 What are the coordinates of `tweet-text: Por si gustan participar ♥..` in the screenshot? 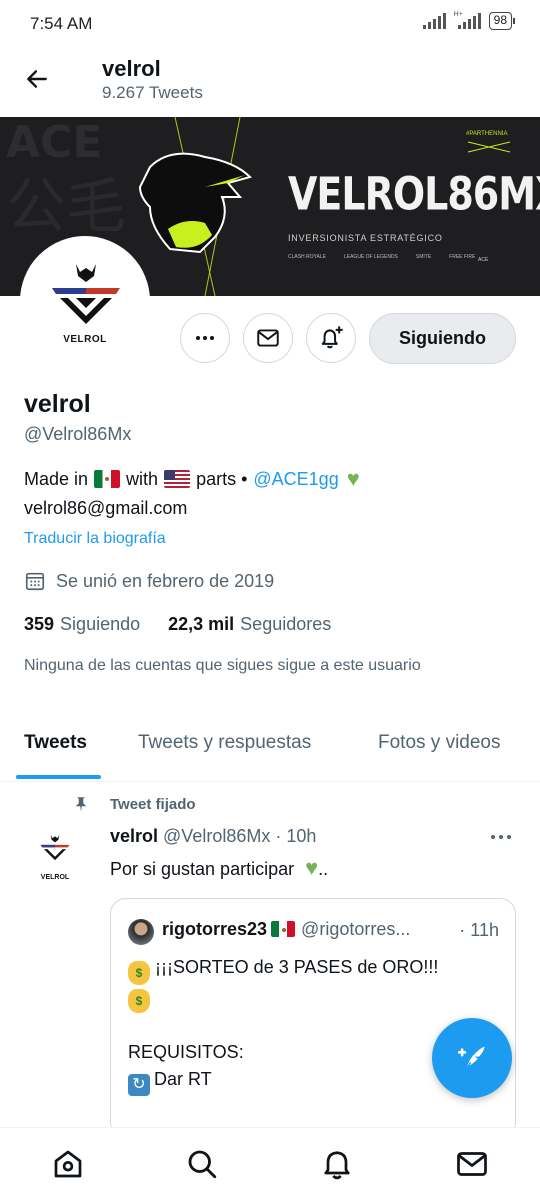 It's located at (219, 868).